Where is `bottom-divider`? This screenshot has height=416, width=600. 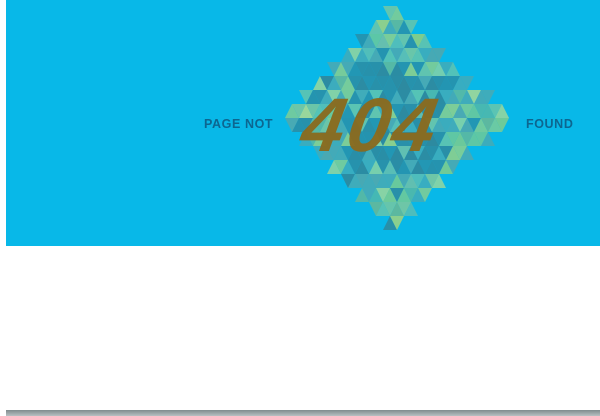 bottom-divider is located at coordinates (303, 413).